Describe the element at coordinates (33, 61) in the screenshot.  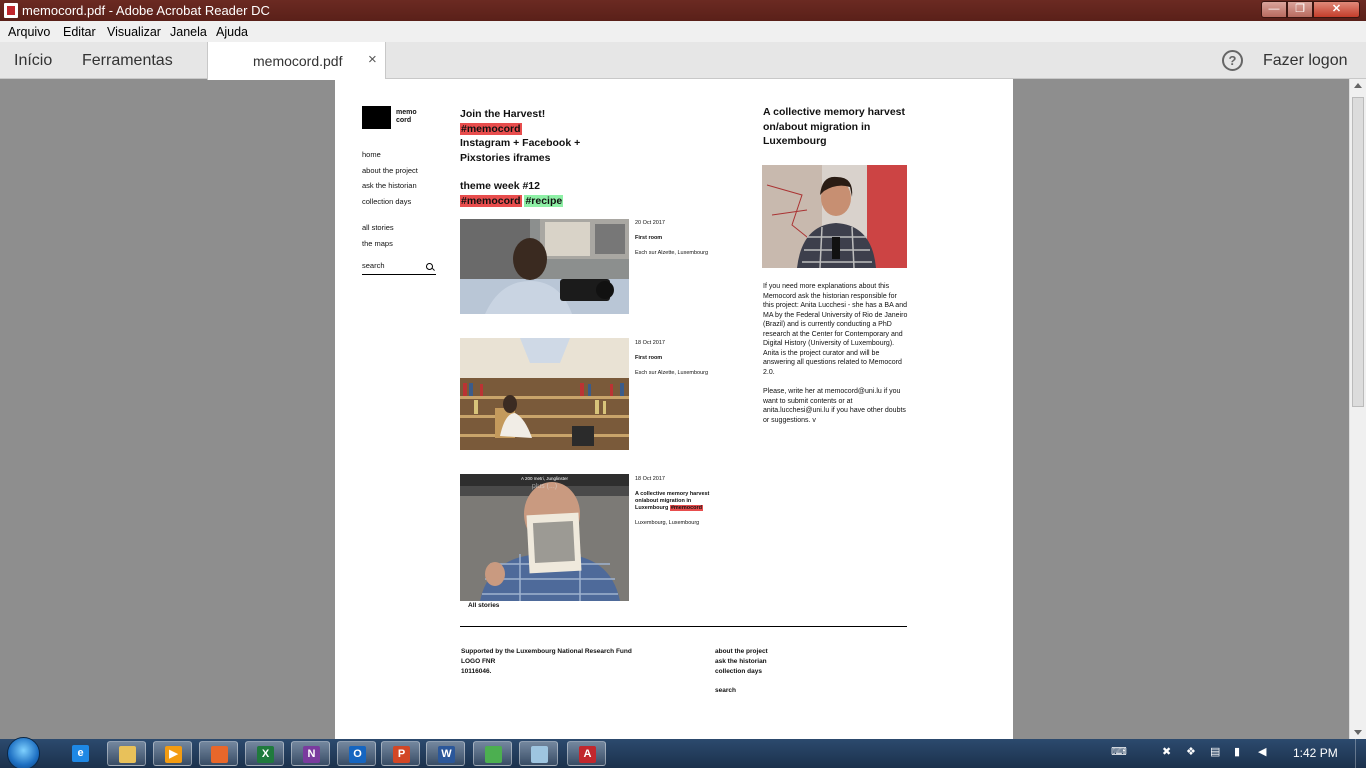
I see `tab-home: Início` at that location.